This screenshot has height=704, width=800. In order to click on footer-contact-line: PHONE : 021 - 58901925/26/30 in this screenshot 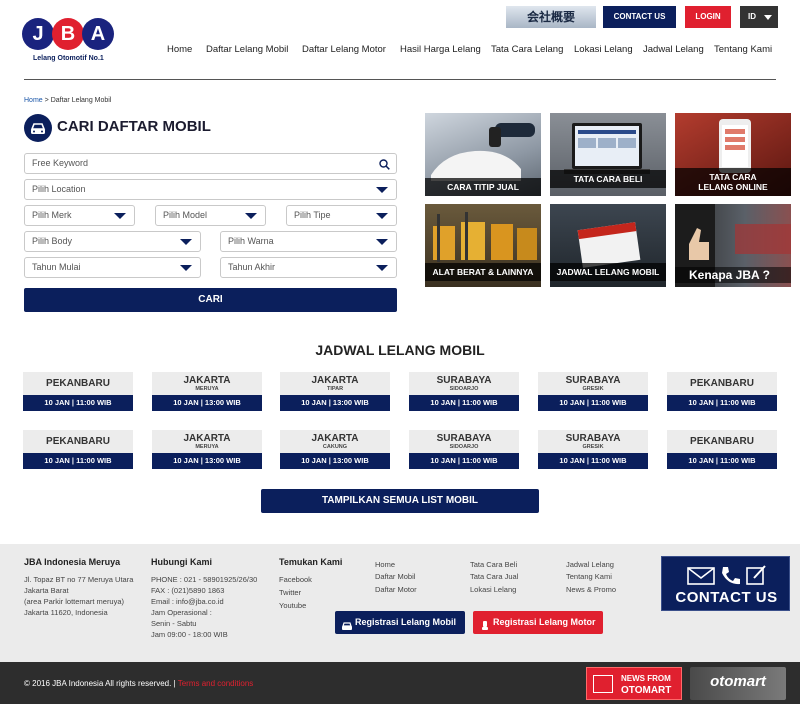, I will do `click(204, 579)`.